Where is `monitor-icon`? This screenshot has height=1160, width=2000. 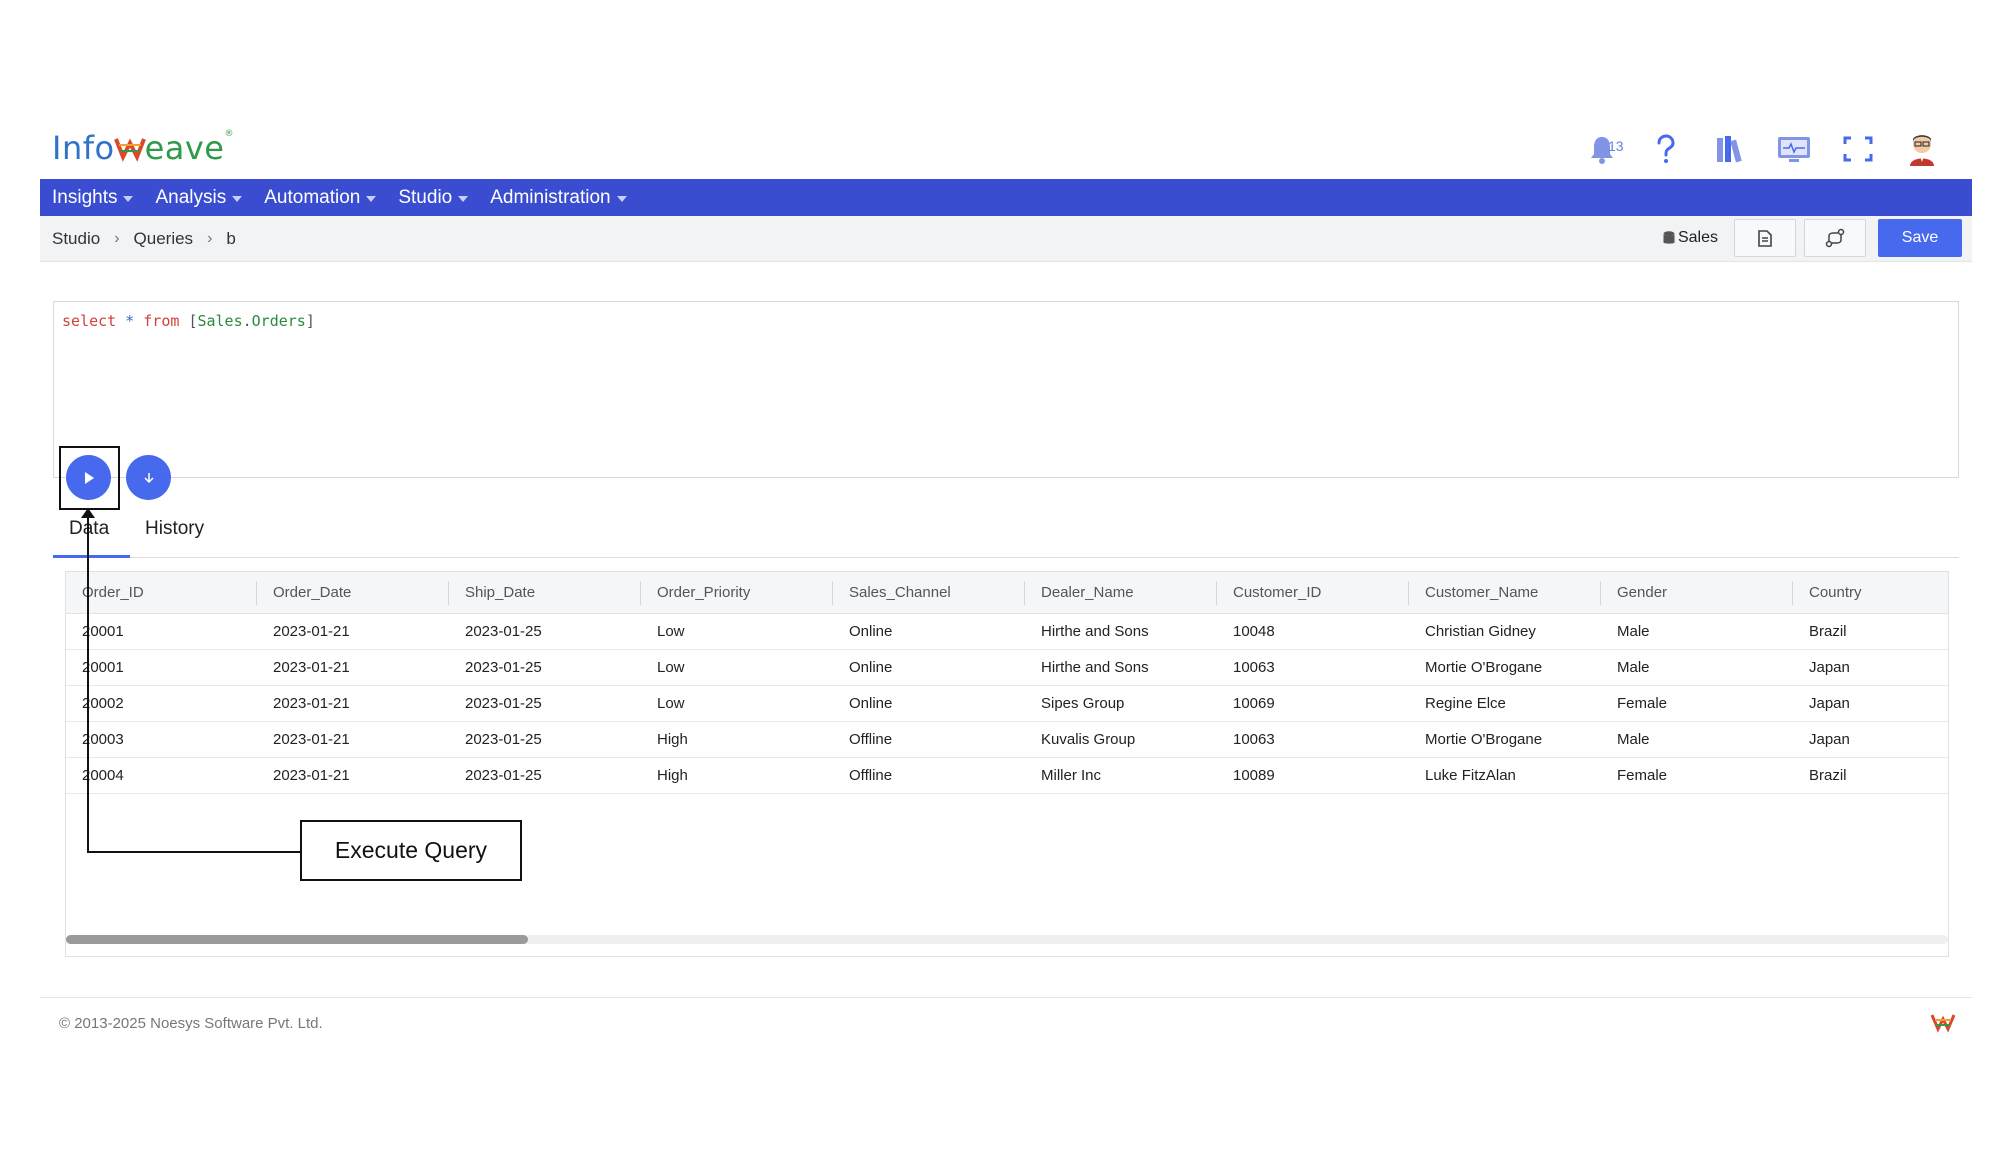 monitor-icon is located at coordinates (1794, 149).